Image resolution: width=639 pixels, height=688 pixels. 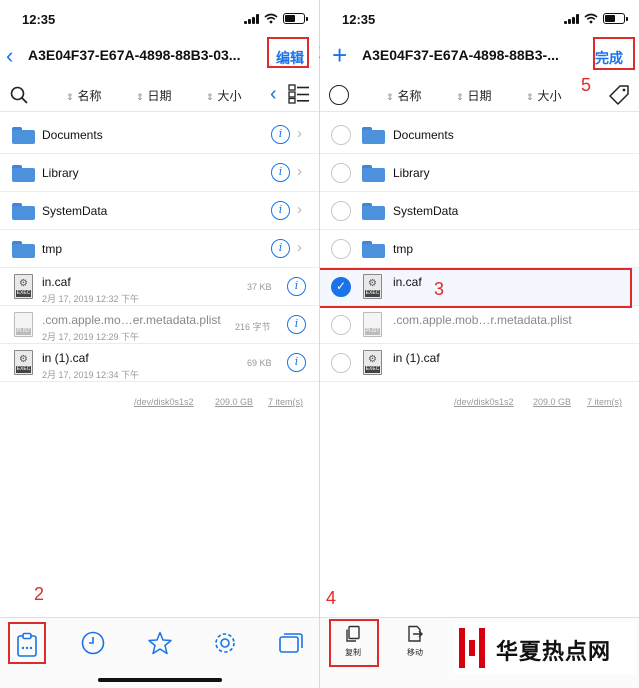 I want to click on battery-icon, so click(x=295, y=18).